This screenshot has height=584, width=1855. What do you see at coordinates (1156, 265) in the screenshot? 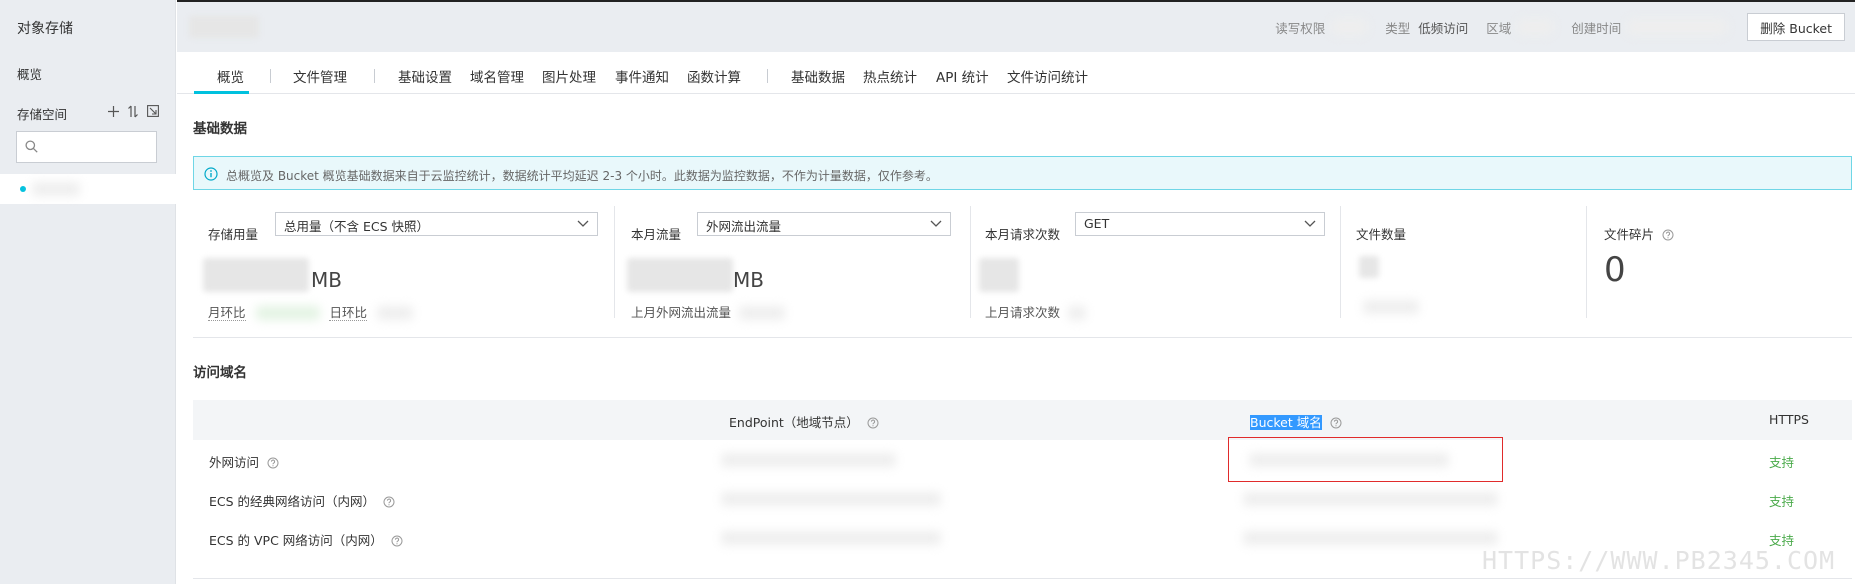
I see `requests-card: 本月请求次数 GET 上月请求次数` at bounding box center [1156, 265].